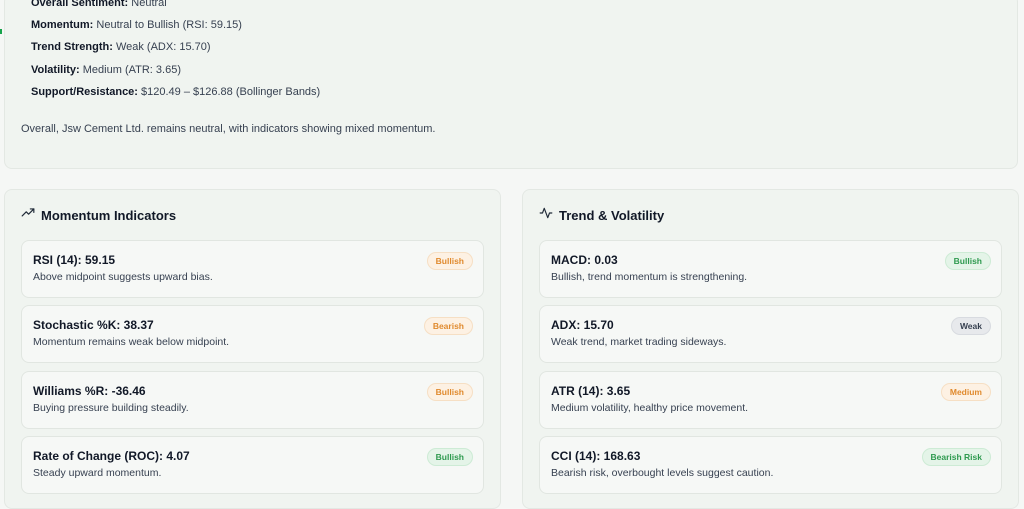 The width and height of the screenshot is (1024, 509). What do you see at coordinates (965, 392) in the screenshot?
I see `status-badge: Medium` at bounding box center [965, 392].